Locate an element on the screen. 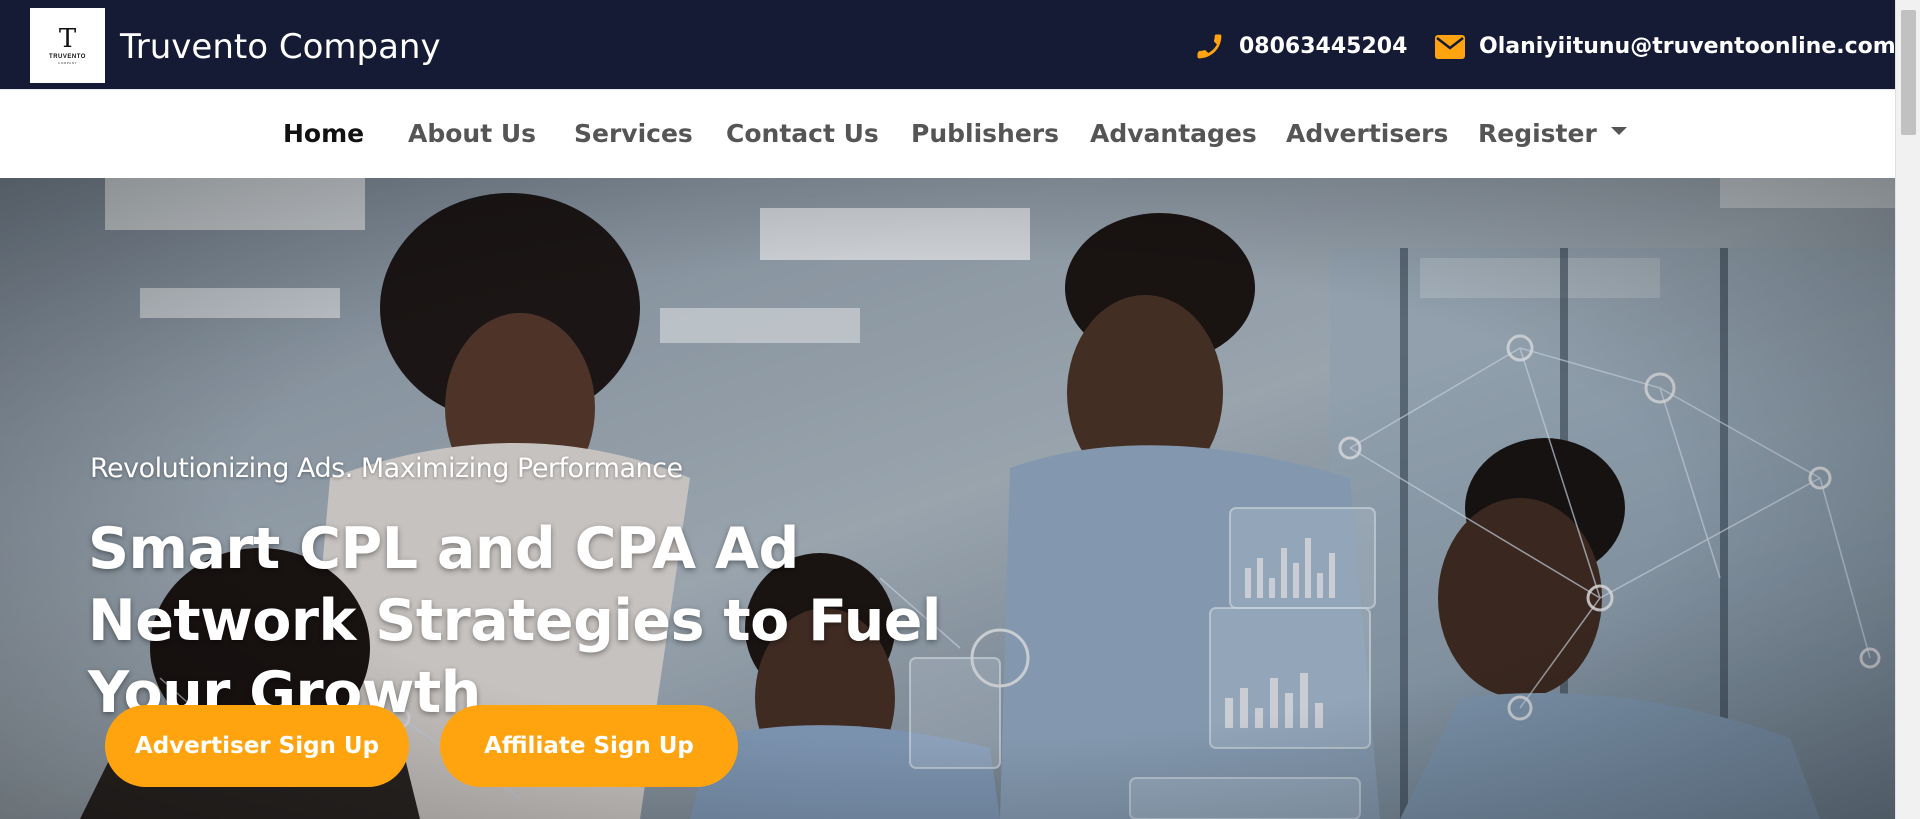 The image size is (1920, 819). nav-contact-us: Contact Us is located at coordinates (802, 134).